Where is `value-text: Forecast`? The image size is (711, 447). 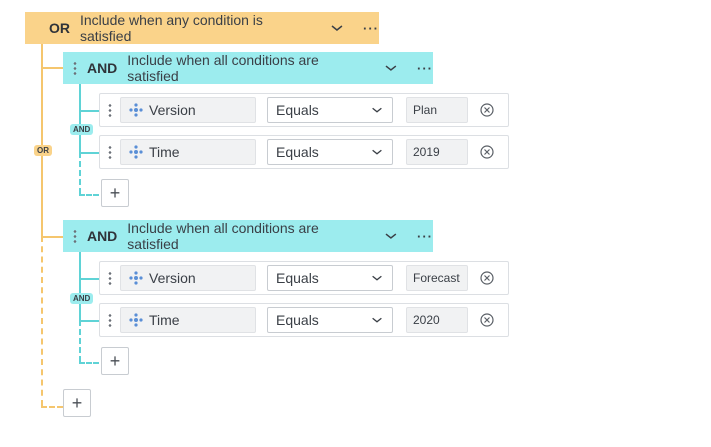 value-text: Forecast is located at coordinates (436, 278).